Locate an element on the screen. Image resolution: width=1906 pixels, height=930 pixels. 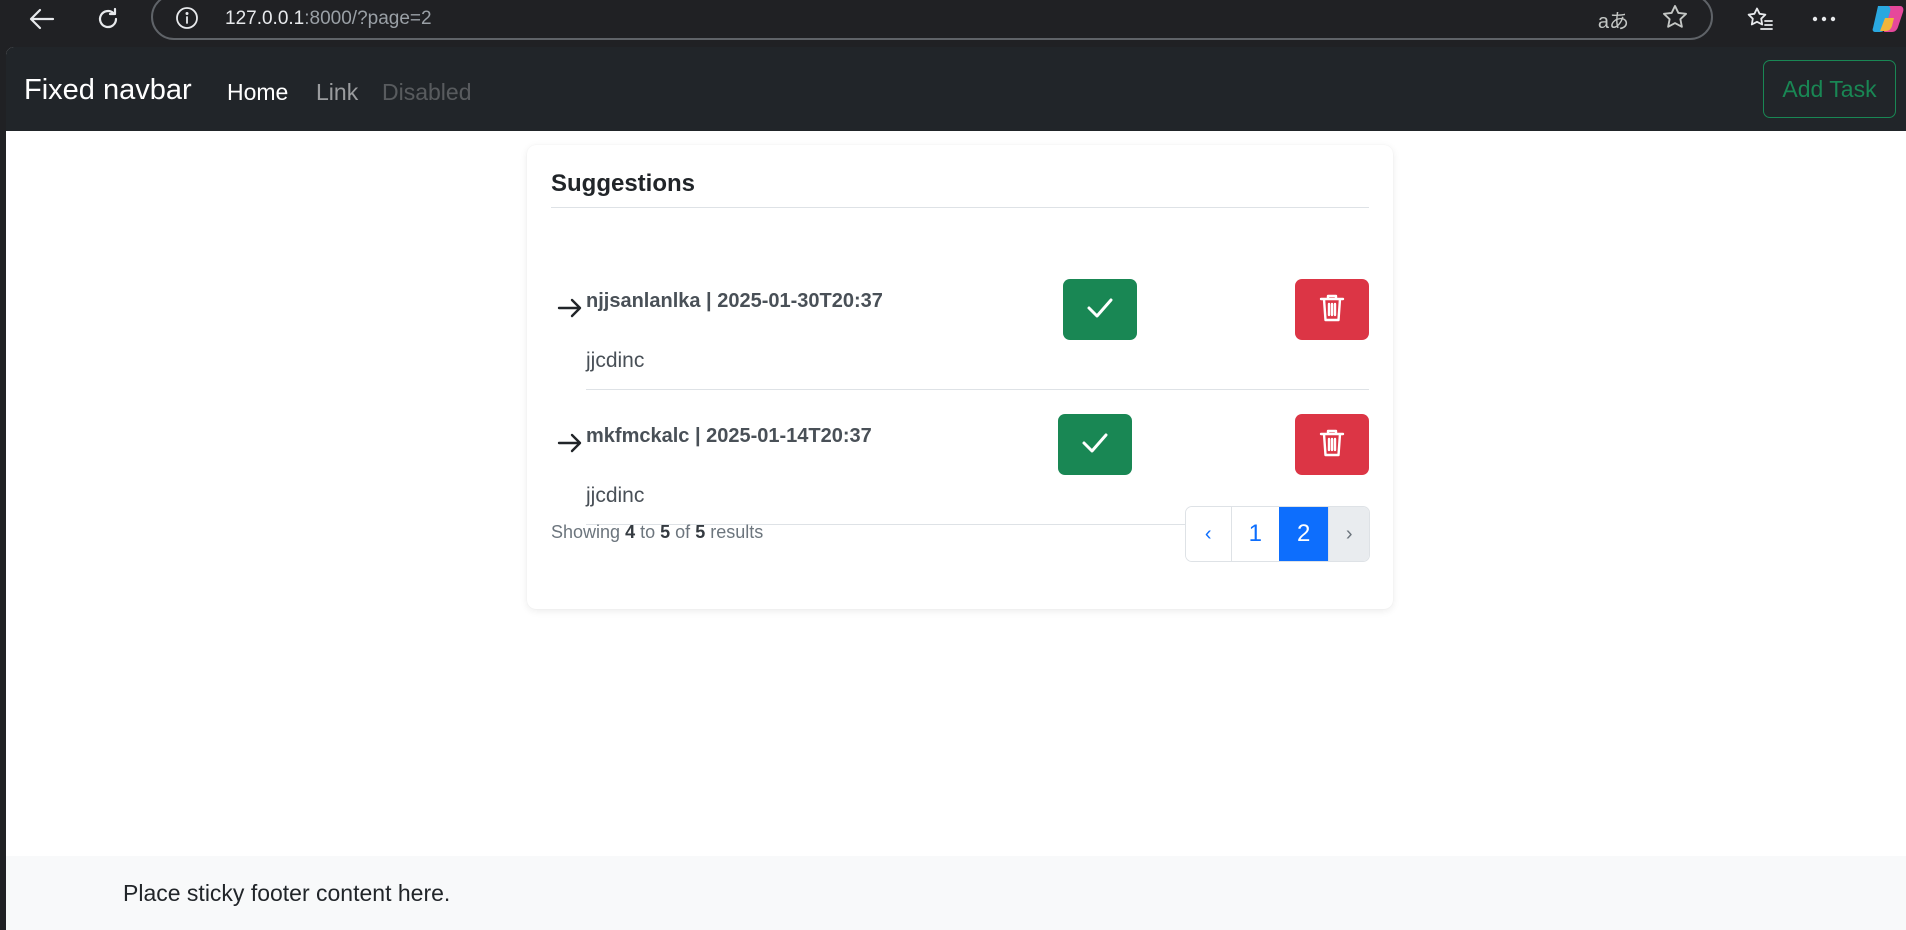
nav-link-disabled: Disabled is located at coordinates (427, 92).